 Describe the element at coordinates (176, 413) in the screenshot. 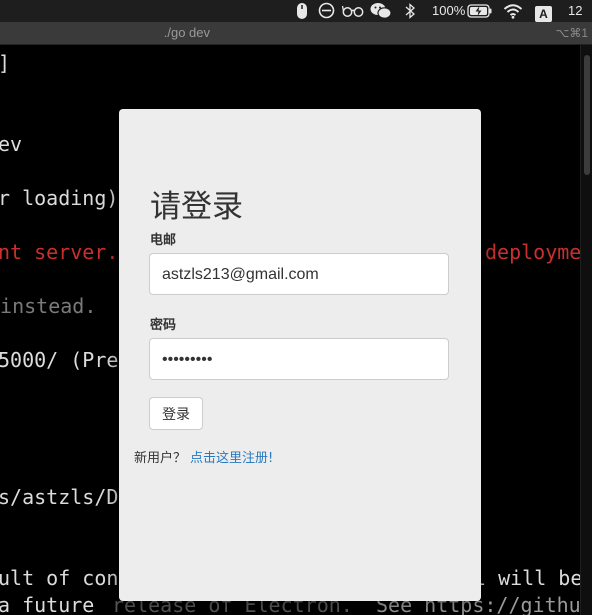

I see `login-button: 登录` at that location.